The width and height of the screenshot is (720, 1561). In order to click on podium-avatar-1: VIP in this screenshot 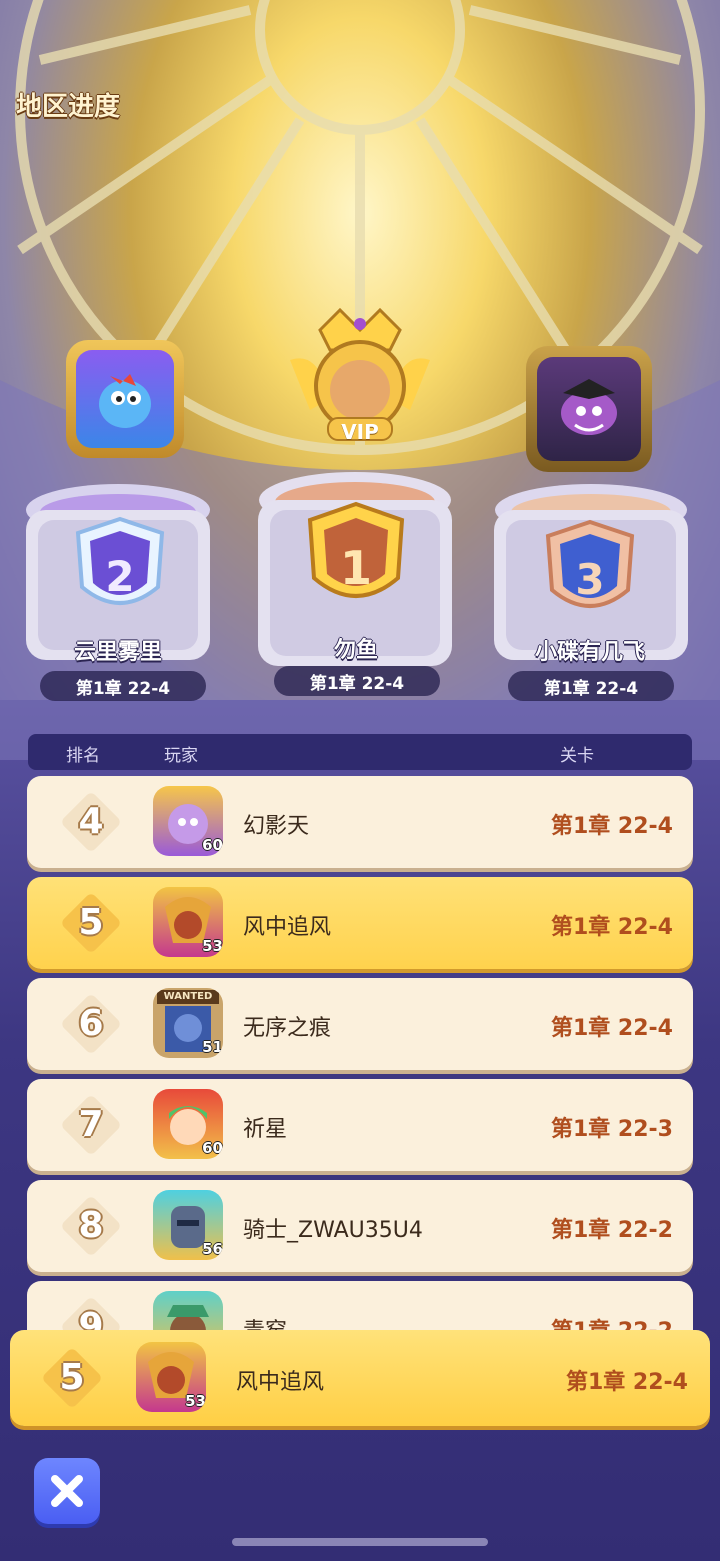, I will do `click(360, 370)`.